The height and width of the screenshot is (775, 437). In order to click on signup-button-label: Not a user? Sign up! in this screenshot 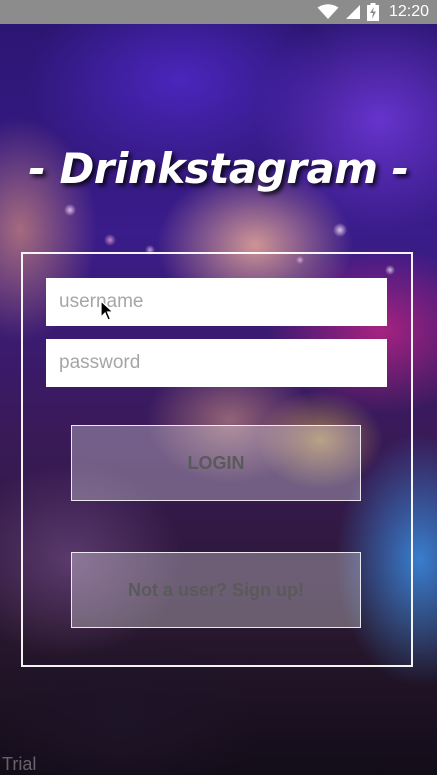, I will do `click(215, 589)`.